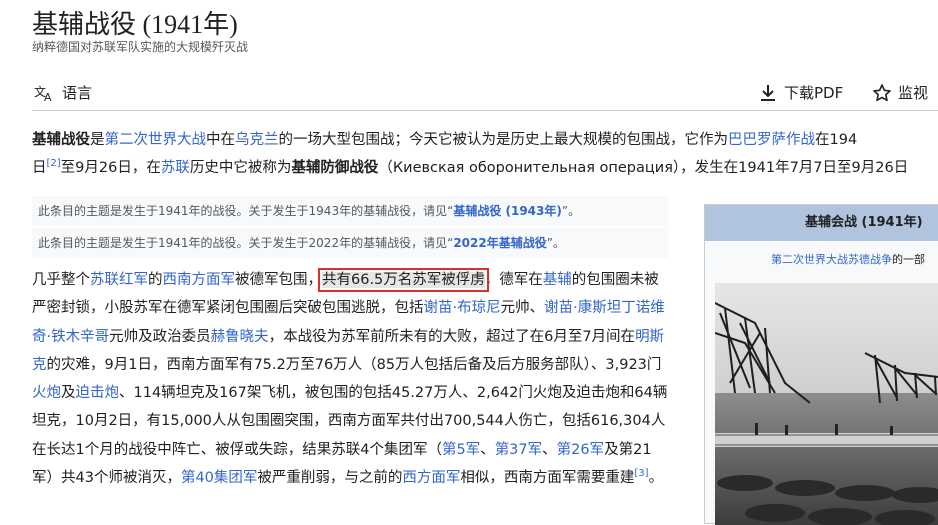 The image size is (938, 525). I want to click on language-label: 语言, so click(77, 93).